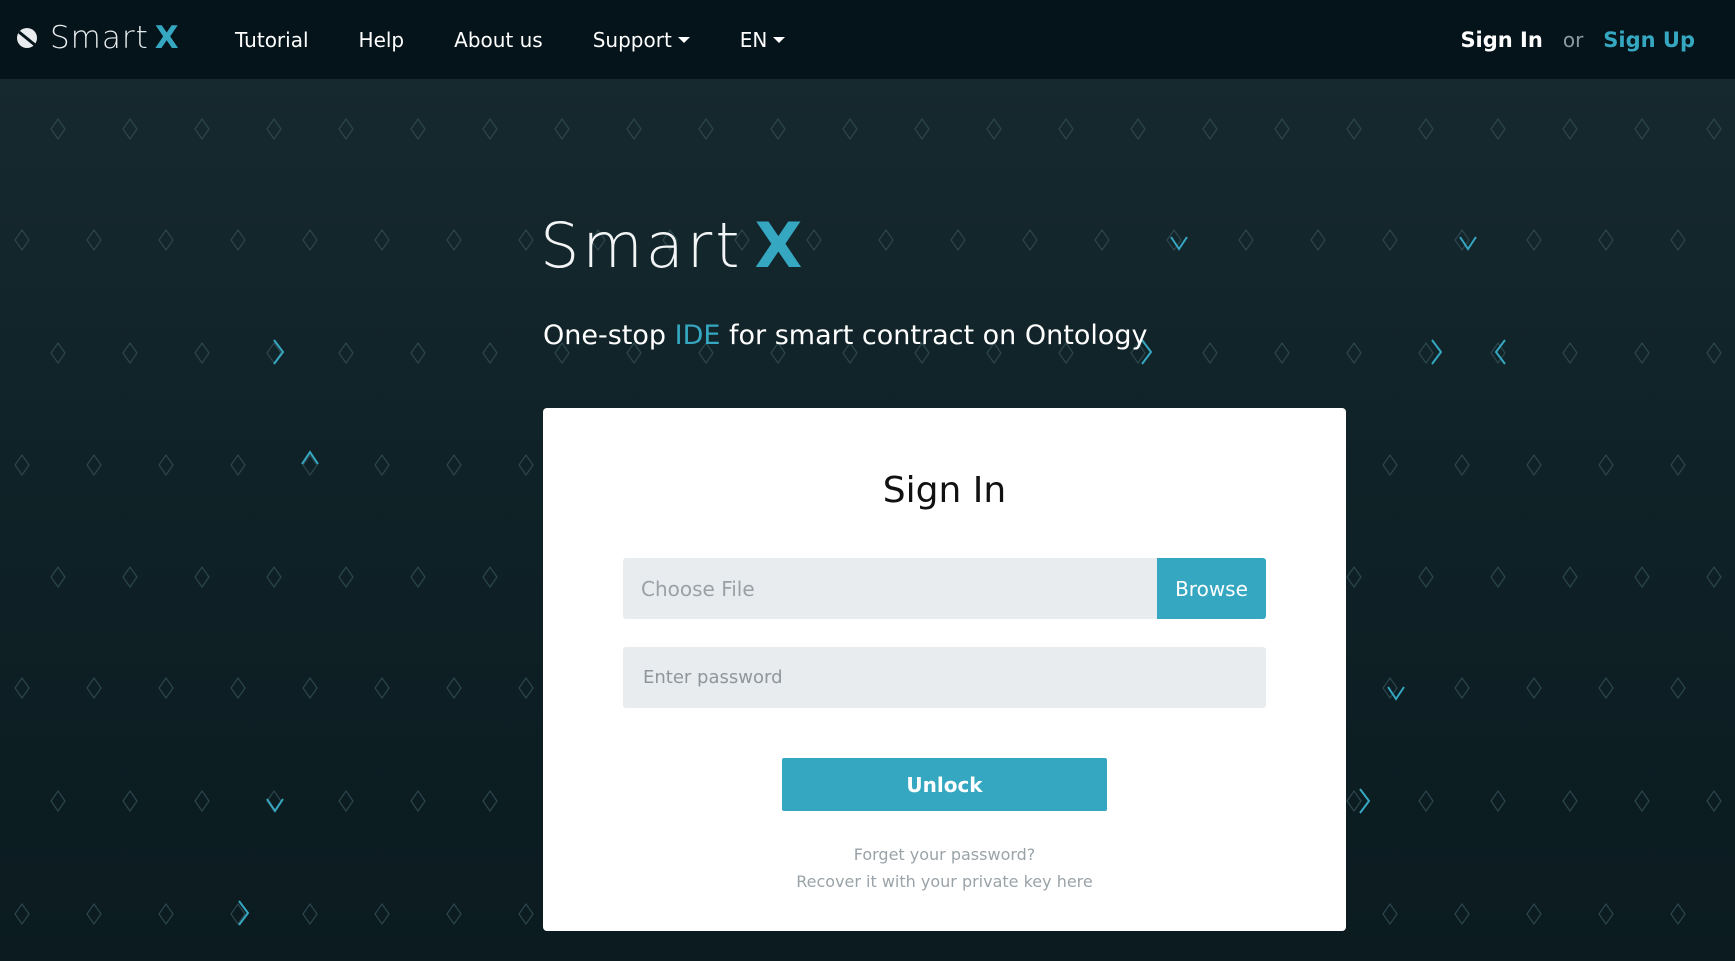 Image resolution: width=1735 pixels, height=961 pixels. What do you see at coordinates (944, 677) in the screenshot?
I see `password-input` at bounding box center [944, 677].